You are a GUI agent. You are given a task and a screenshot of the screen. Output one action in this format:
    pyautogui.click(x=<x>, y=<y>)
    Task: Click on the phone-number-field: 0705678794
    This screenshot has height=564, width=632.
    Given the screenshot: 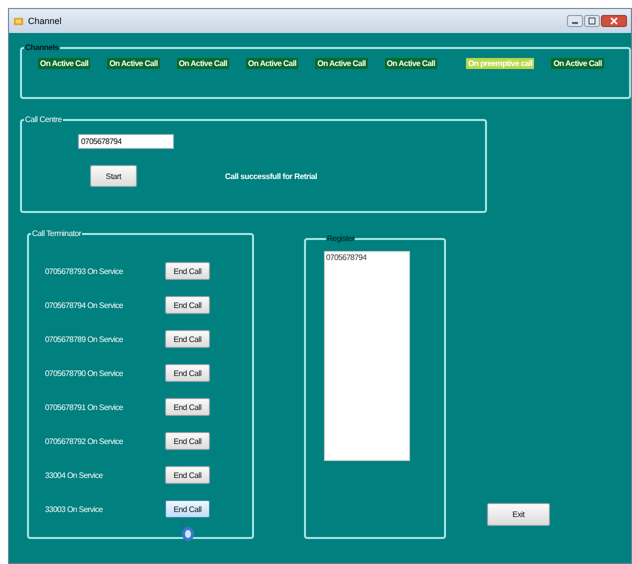 What is the action you would take?
    pyautogui.click(x=126, y=141)
    